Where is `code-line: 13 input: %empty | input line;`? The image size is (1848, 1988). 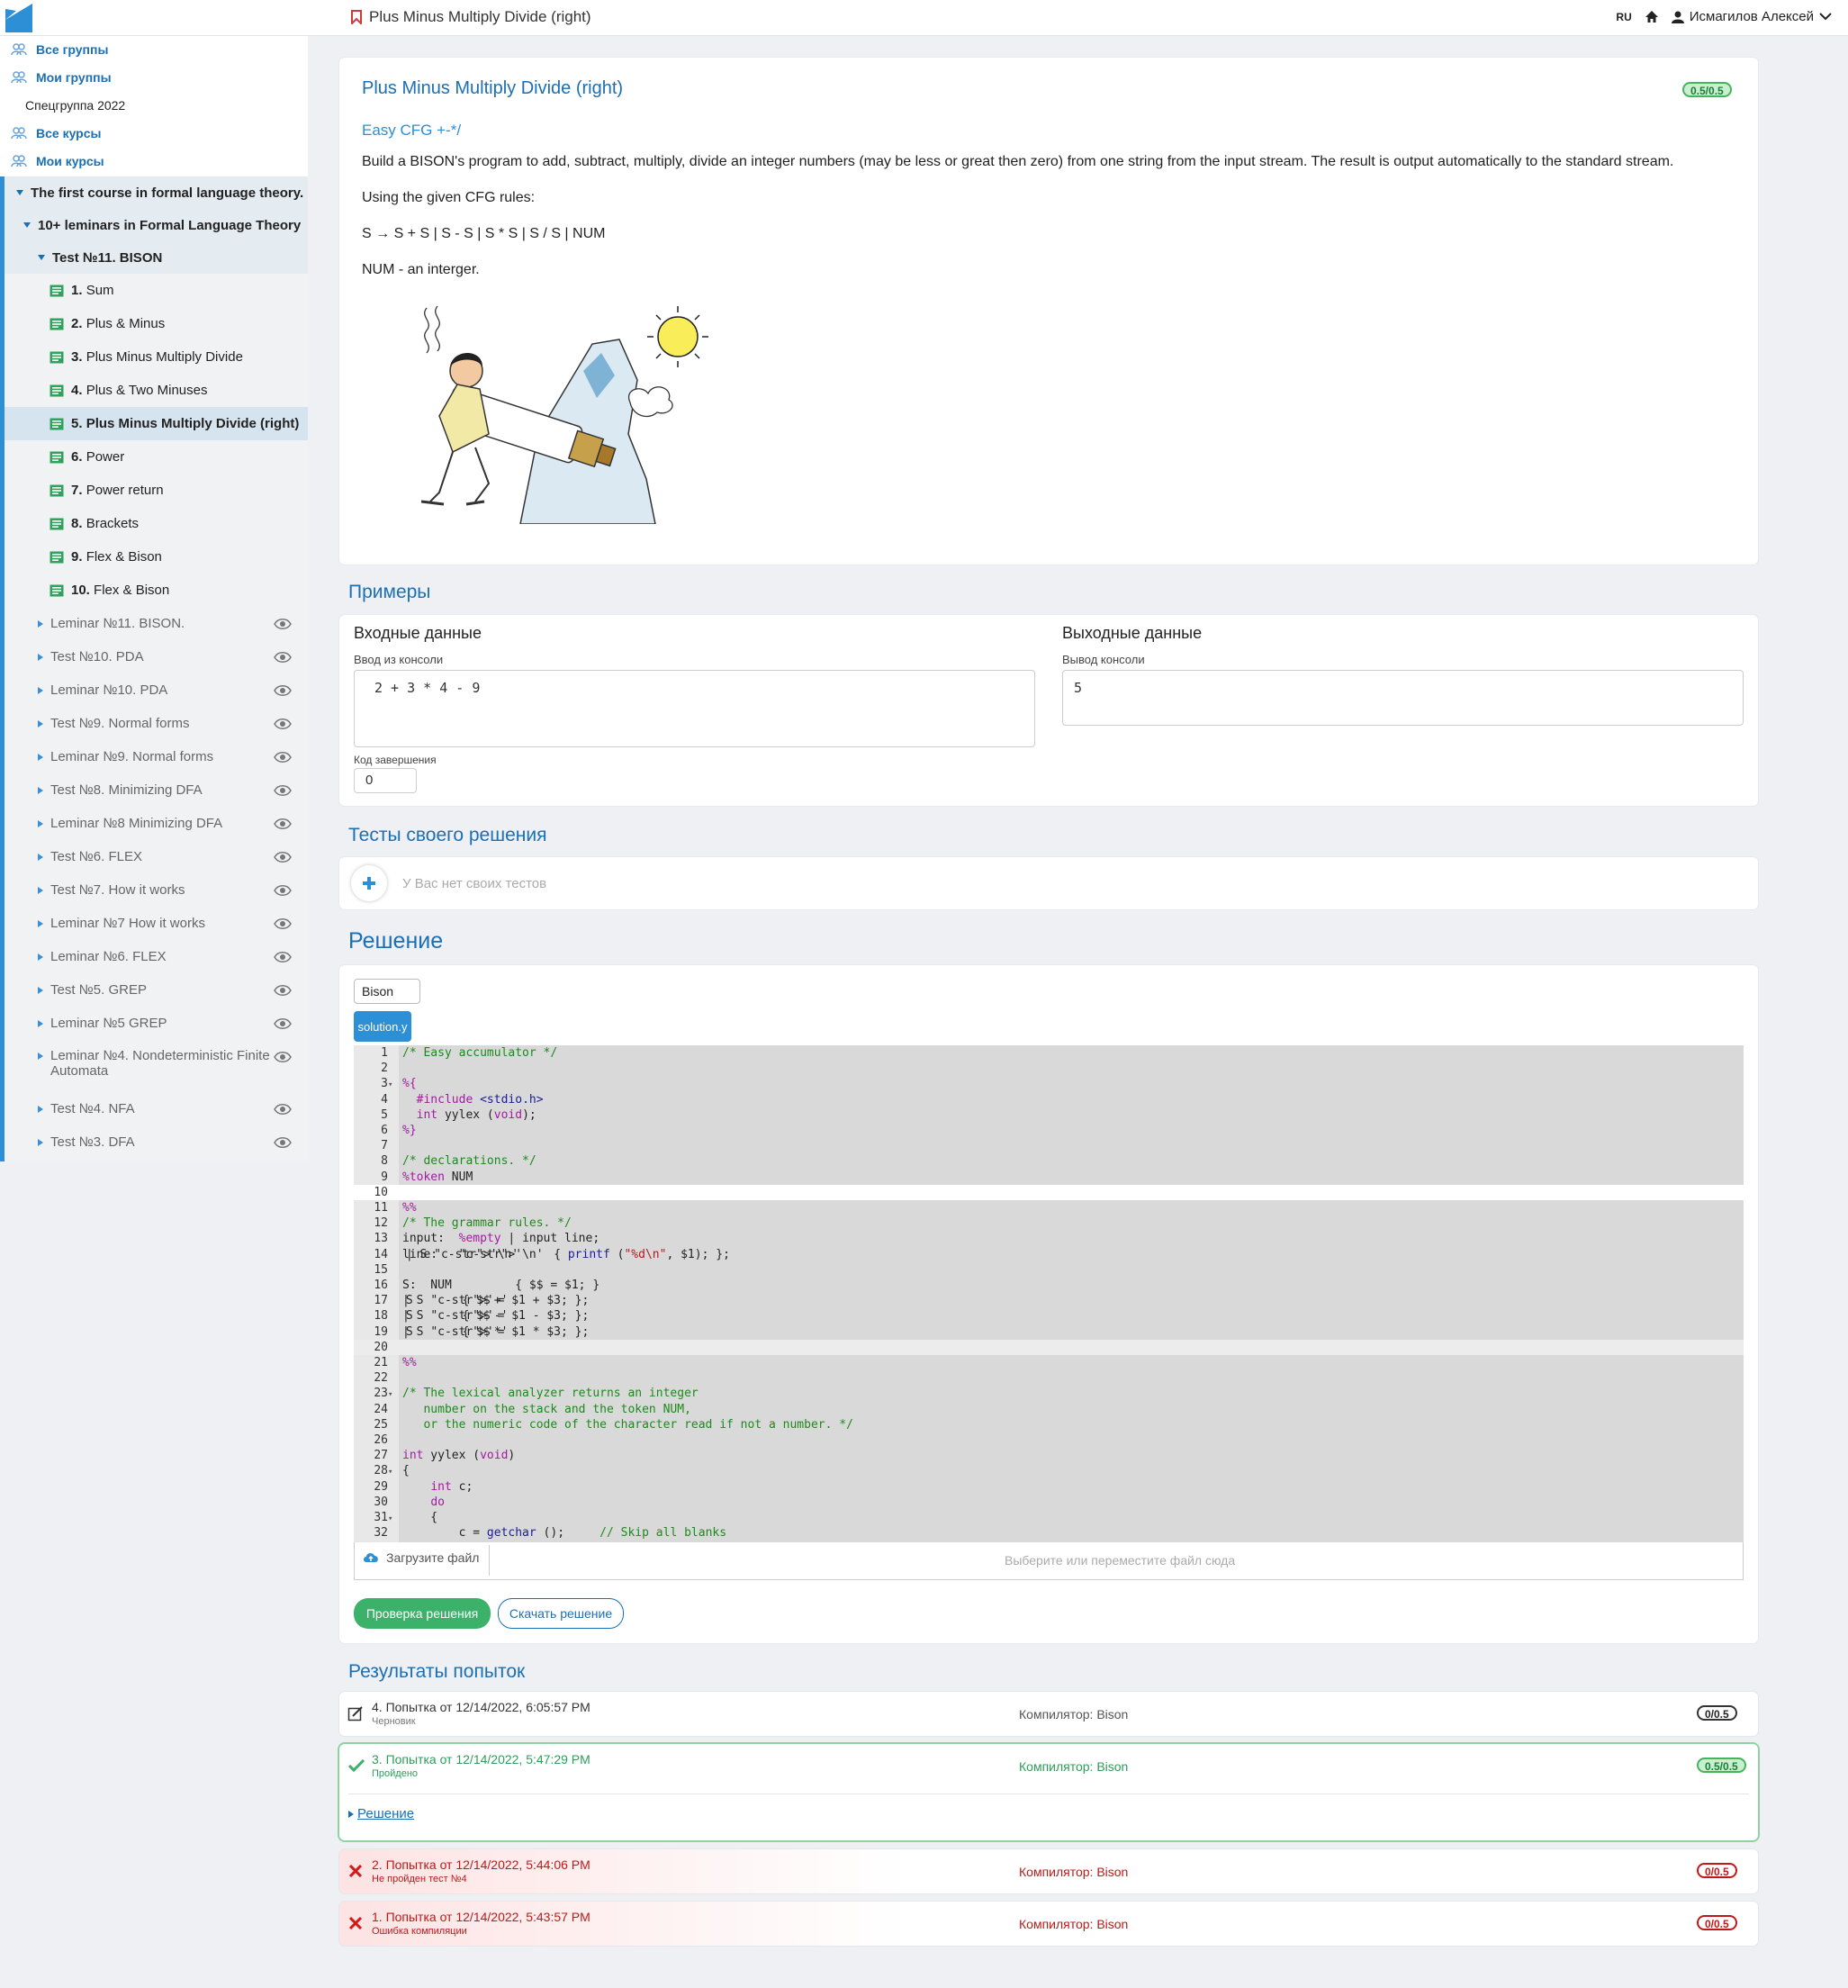
code-line: 13 input: %empty | input line; is located at coordinates (1049, 1238).